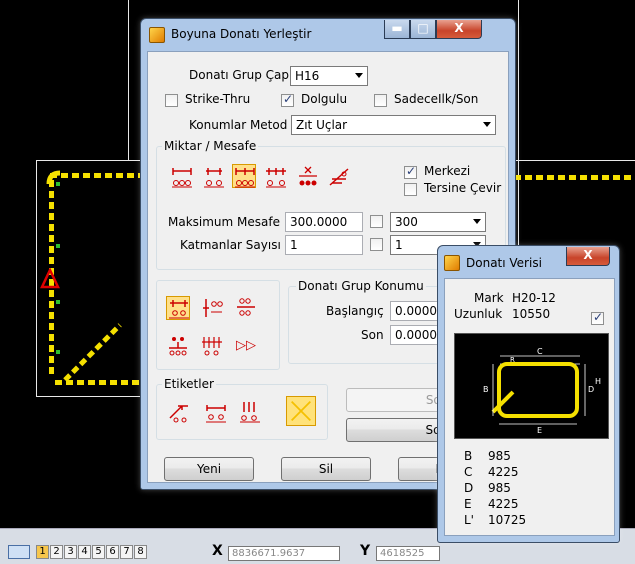 Image resolution: width=635 pixels, height=564 pixels. I want to click on rebar-top-left, so click(98, 175).